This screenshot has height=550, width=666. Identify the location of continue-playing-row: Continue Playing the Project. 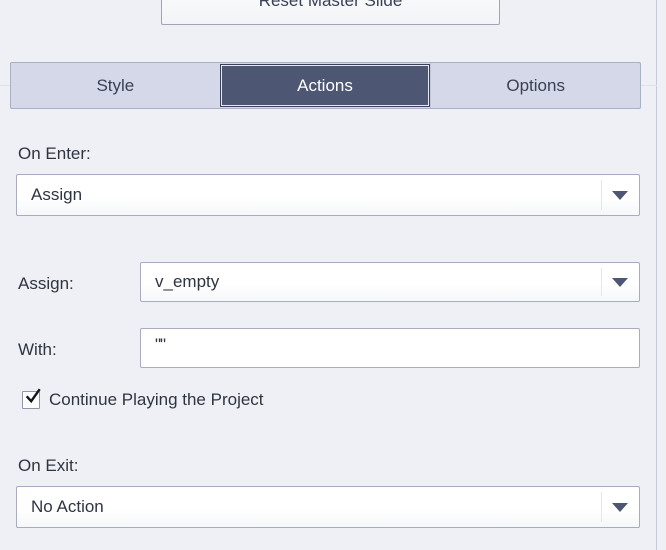
(143, 399).